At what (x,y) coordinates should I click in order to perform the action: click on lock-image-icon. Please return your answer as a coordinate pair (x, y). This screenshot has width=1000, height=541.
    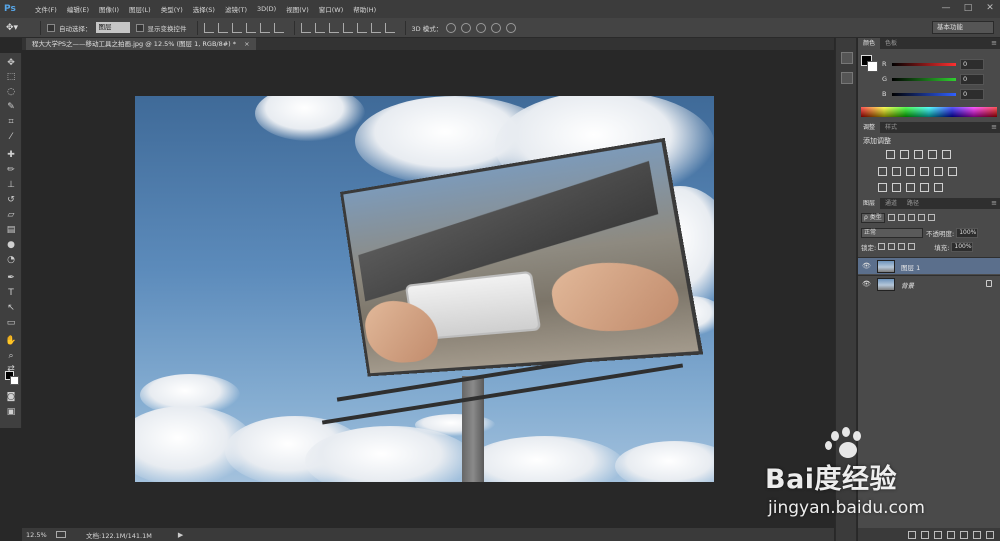
    Looking at the image, I should click on (892, 246).